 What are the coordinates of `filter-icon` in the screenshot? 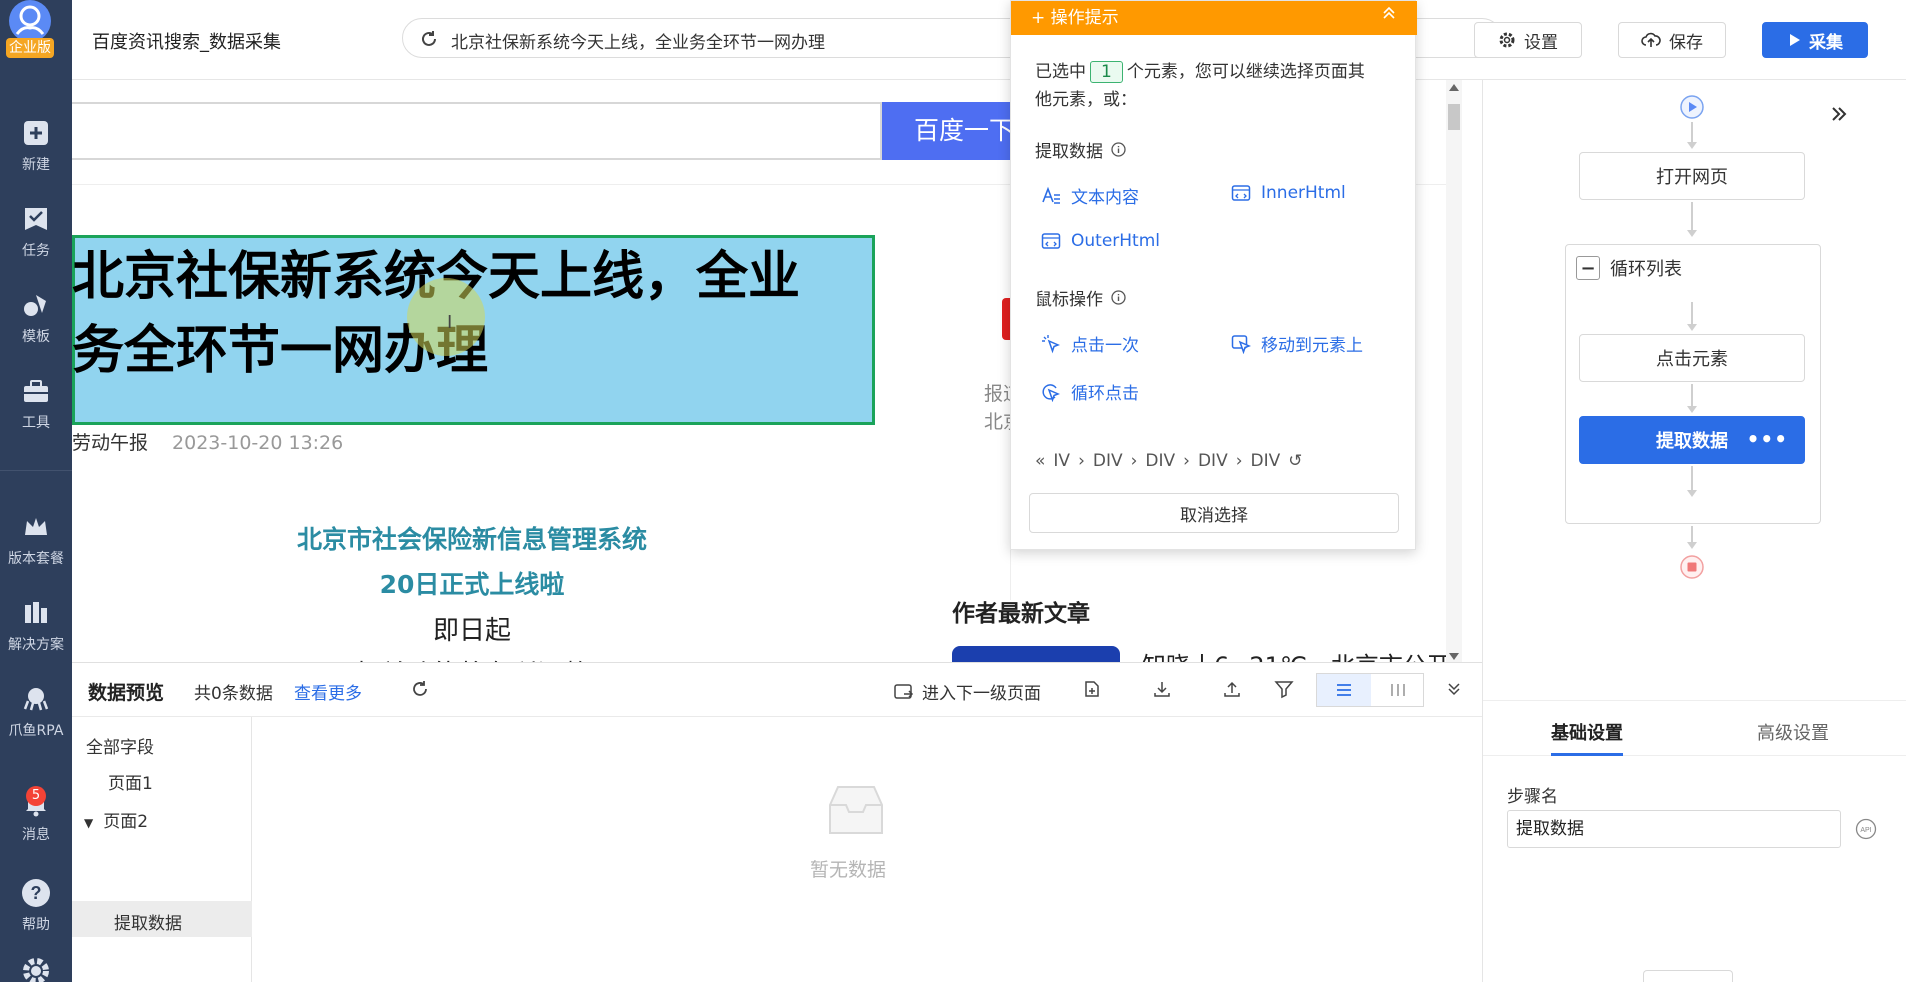 It's located at (1284, 689).